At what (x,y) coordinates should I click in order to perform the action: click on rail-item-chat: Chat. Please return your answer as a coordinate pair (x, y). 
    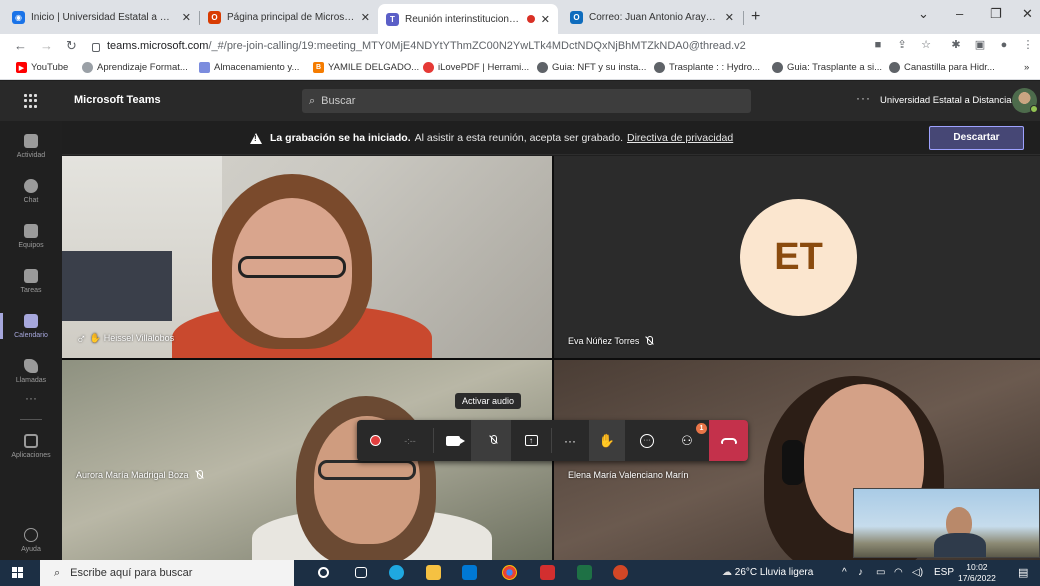
    Looking at the image, I should click on (31, 191).